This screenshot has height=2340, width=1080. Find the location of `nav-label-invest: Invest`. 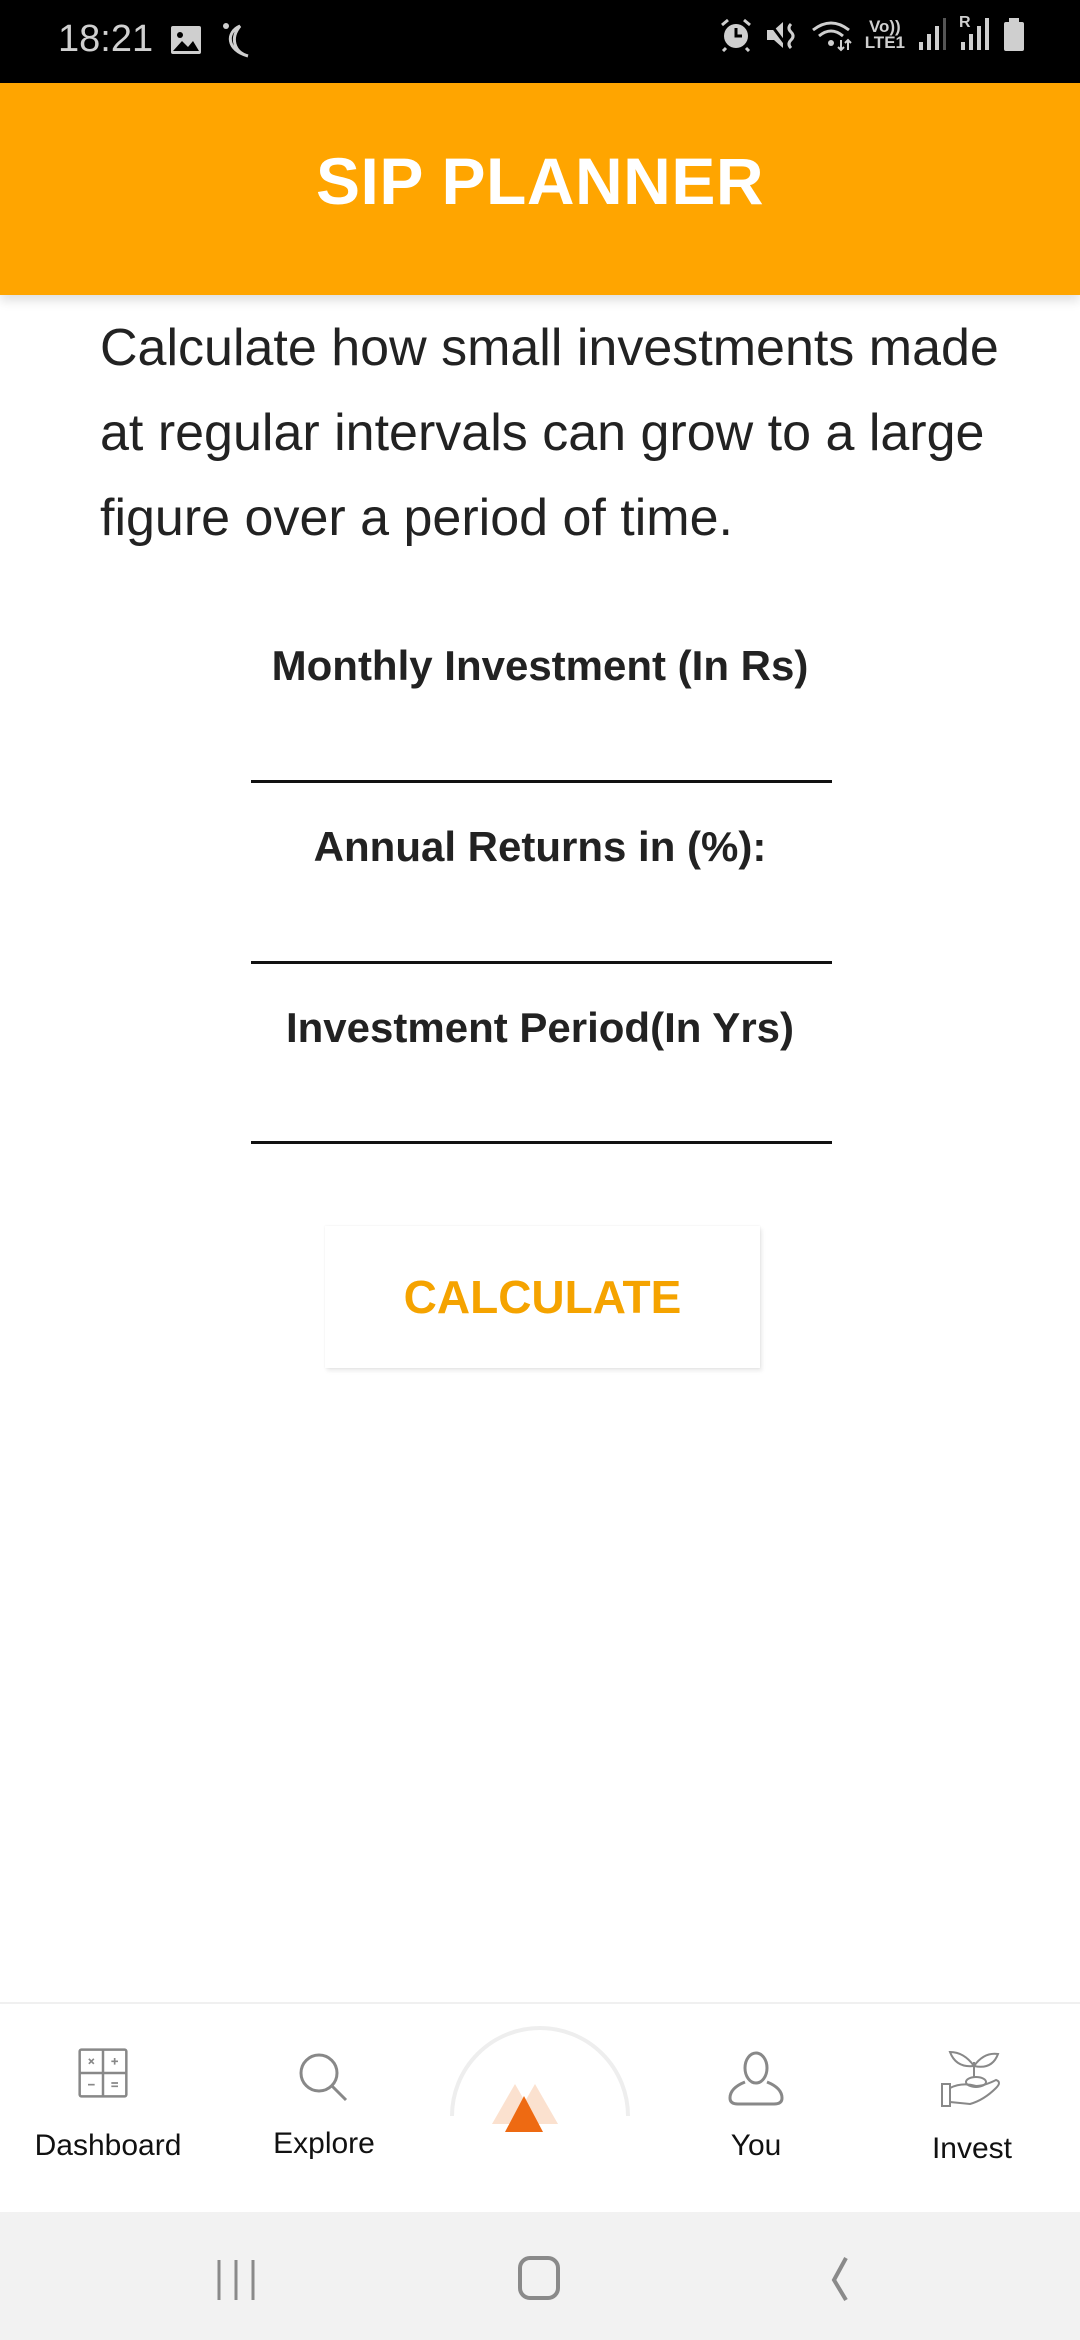

nav-label-invest: Invest is located at coordinates (972, 2148).